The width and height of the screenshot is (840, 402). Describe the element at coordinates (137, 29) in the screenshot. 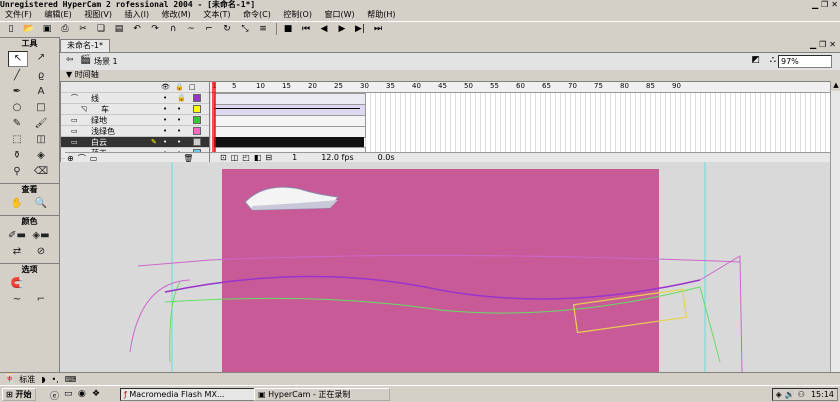

I see `undo-icon: ↶` at that location.